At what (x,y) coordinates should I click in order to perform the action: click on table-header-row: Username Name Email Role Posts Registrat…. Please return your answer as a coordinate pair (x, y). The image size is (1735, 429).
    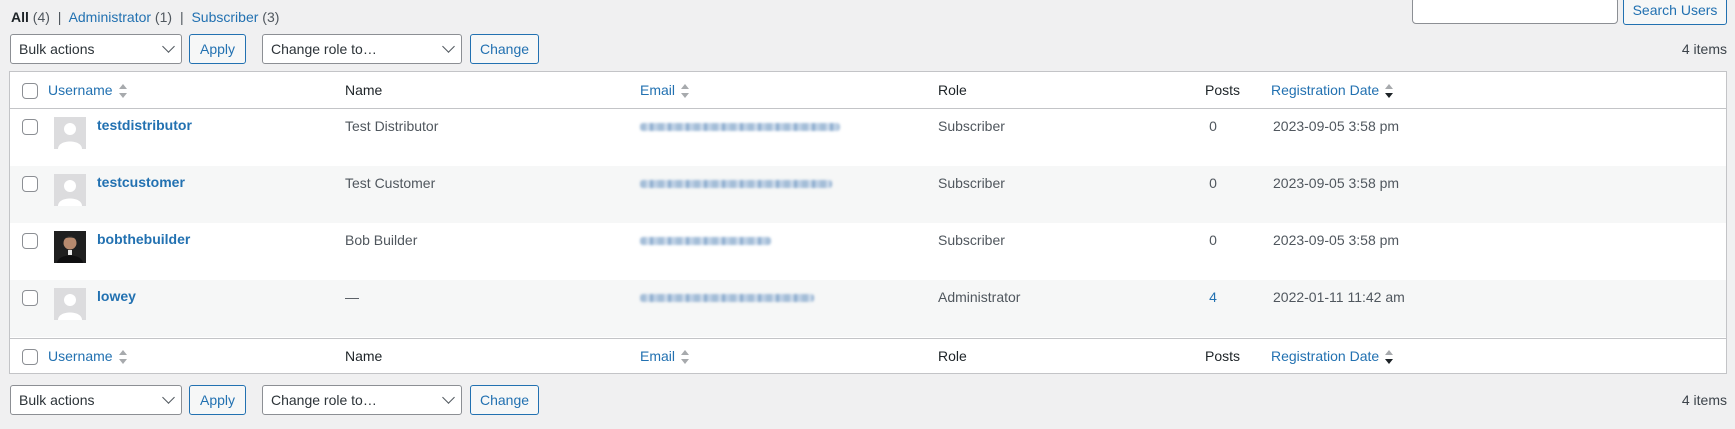
    Looking at the image, I should click on (868, 90).